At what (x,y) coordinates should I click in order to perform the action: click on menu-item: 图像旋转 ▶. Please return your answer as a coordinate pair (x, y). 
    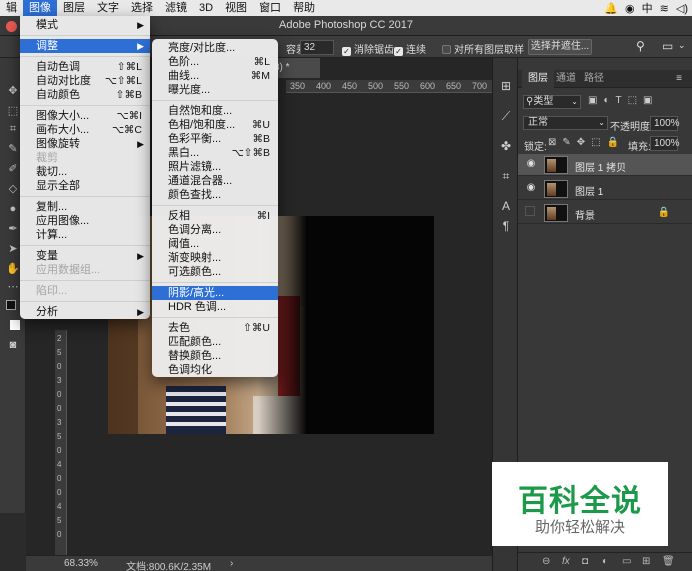
    Looking at the image, I should click on (85, 144).